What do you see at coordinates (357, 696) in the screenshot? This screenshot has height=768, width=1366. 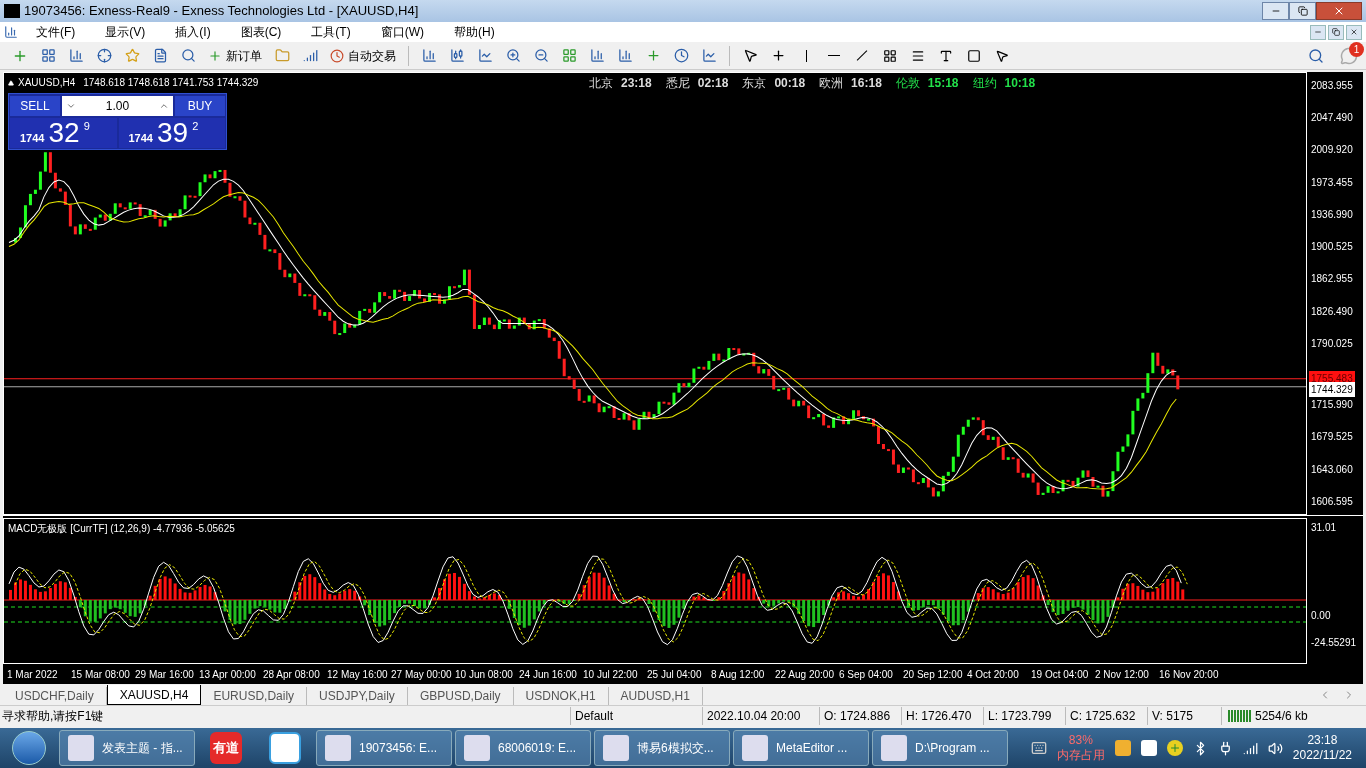 I see `chart-tab: USDJPY,Daily` at bounding box center [357, 696].